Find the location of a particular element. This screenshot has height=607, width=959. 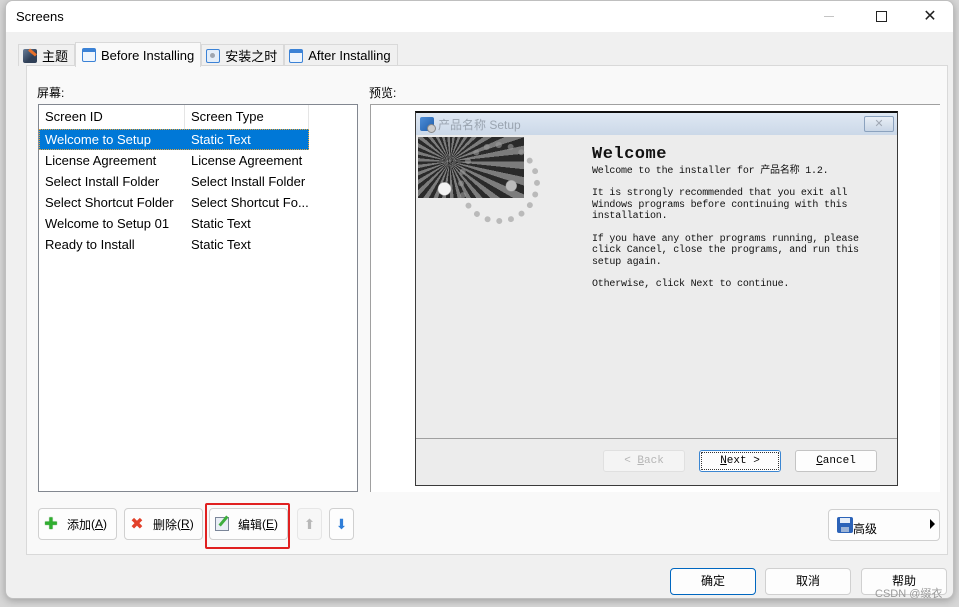

tab-label: 安装之时 is located at coordinates (251, 56).